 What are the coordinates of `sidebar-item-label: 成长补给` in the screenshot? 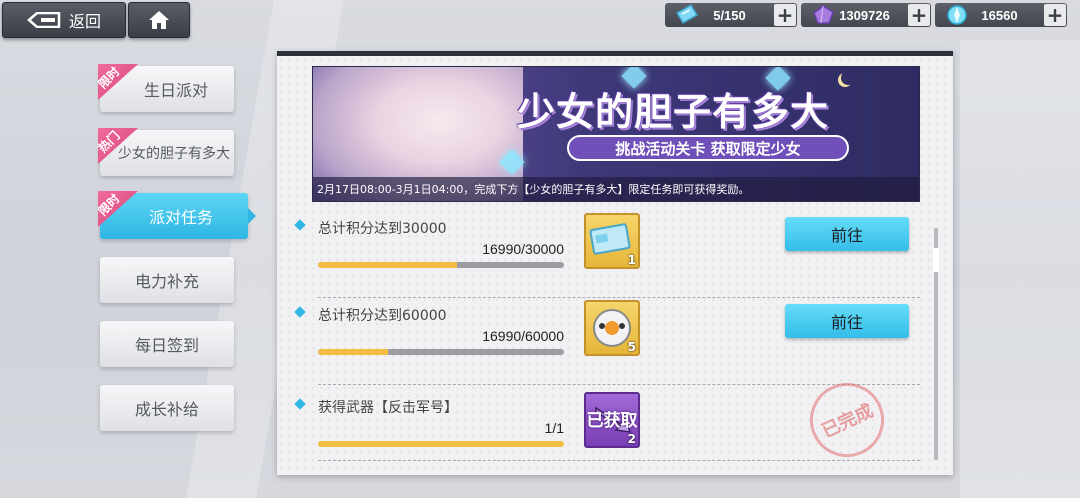 It's located at (166, 409).